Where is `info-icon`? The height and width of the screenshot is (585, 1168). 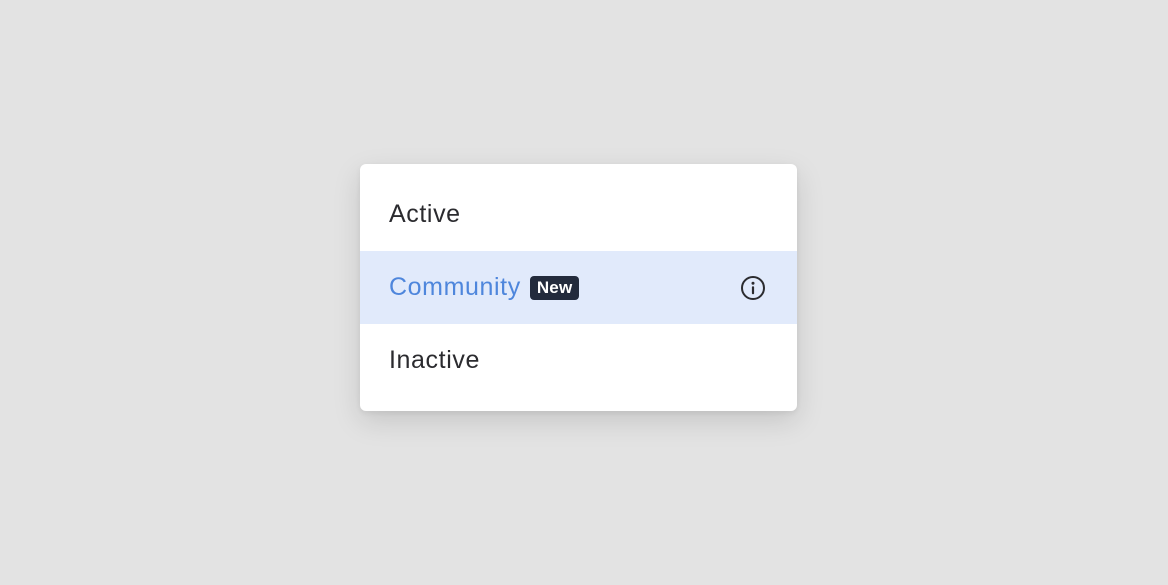 info-icon is located at coordinates (753, 288).